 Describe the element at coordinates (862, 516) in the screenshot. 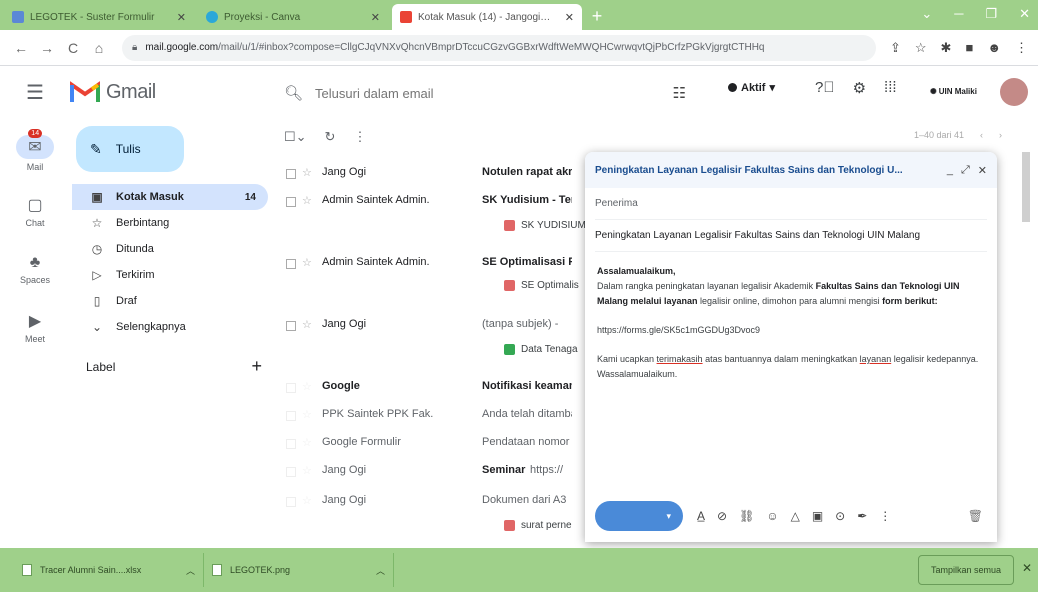

I see `signature-icon: ✒` at that location.